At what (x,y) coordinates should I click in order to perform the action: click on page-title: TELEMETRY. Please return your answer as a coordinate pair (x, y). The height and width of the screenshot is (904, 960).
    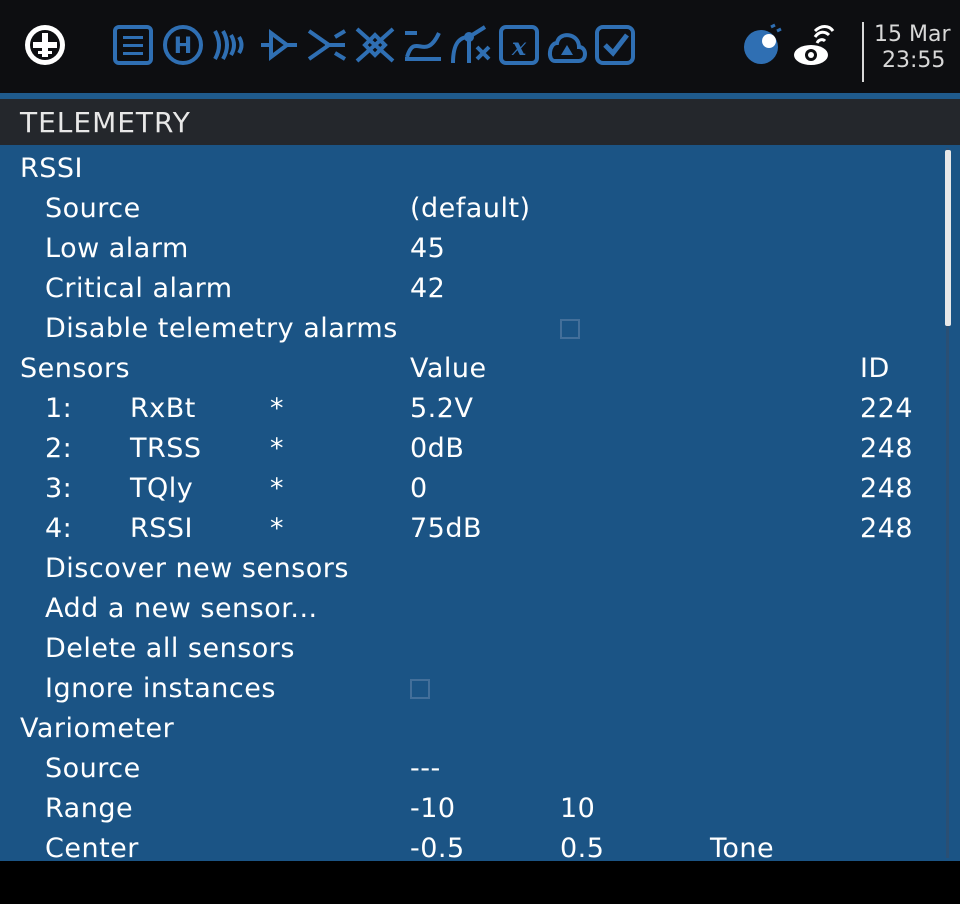
    Looking at the image, I should click on (480, 122).